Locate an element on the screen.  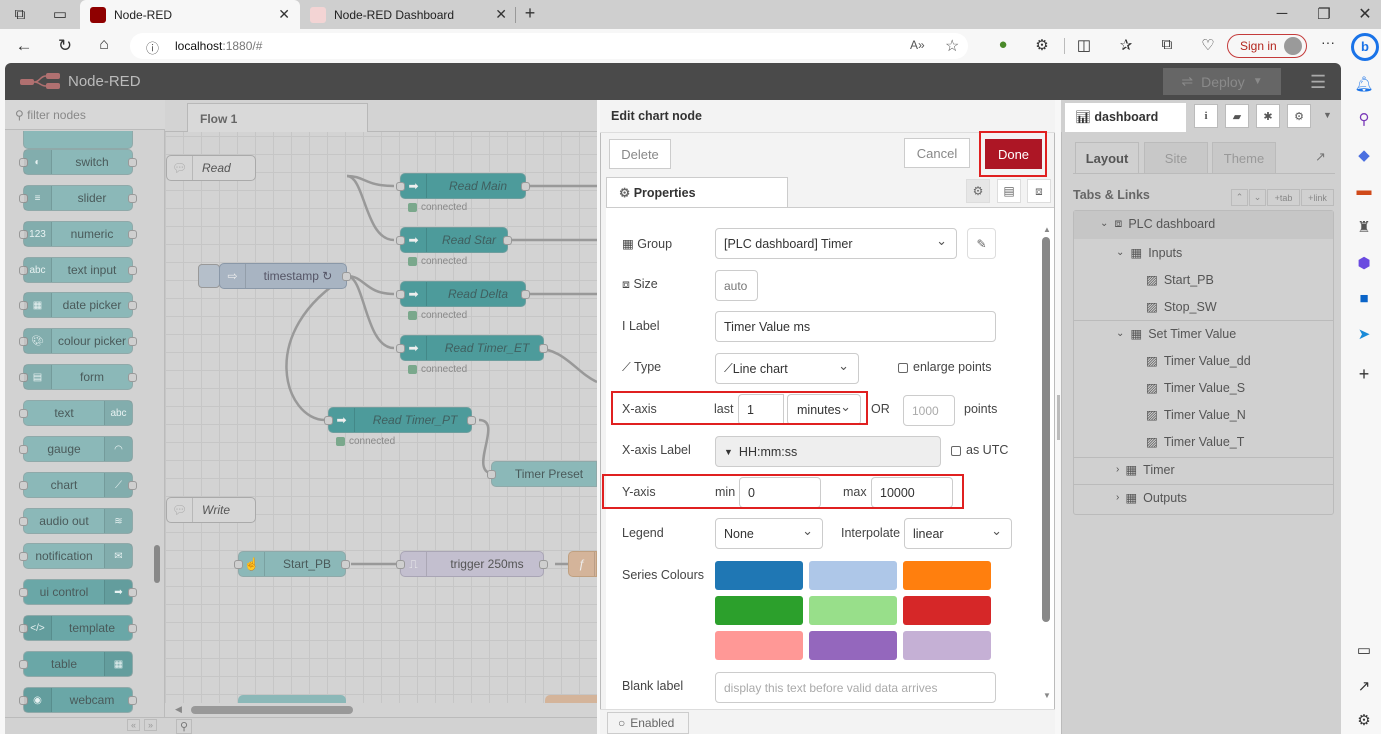
palette-node-chart: chart ⟋ is located at coordinates (78, 485).